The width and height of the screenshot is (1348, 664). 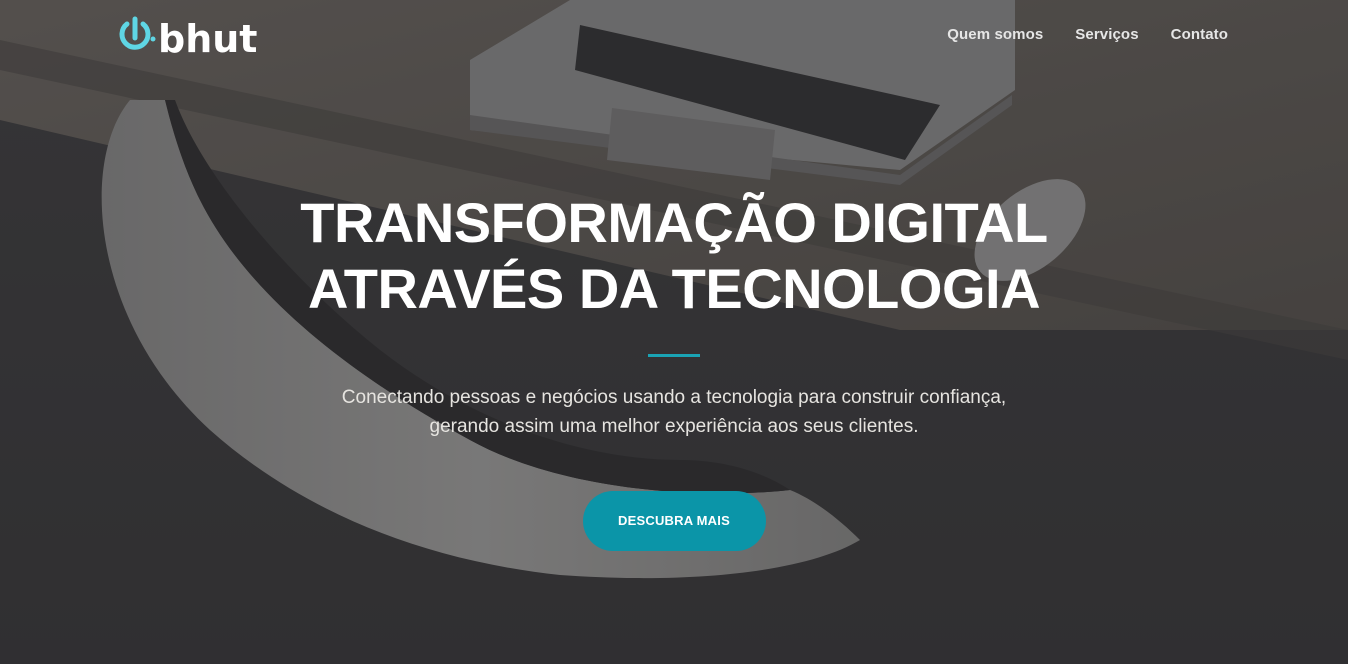 I want to click on logo-wordmark: bhut, so click(x=207, y=38).